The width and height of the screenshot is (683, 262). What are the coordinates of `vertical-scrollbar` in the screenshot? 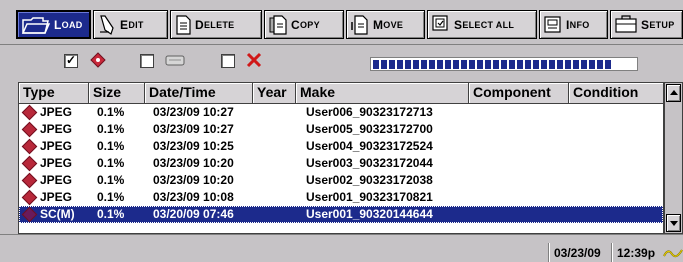 It's located at (673, 158).